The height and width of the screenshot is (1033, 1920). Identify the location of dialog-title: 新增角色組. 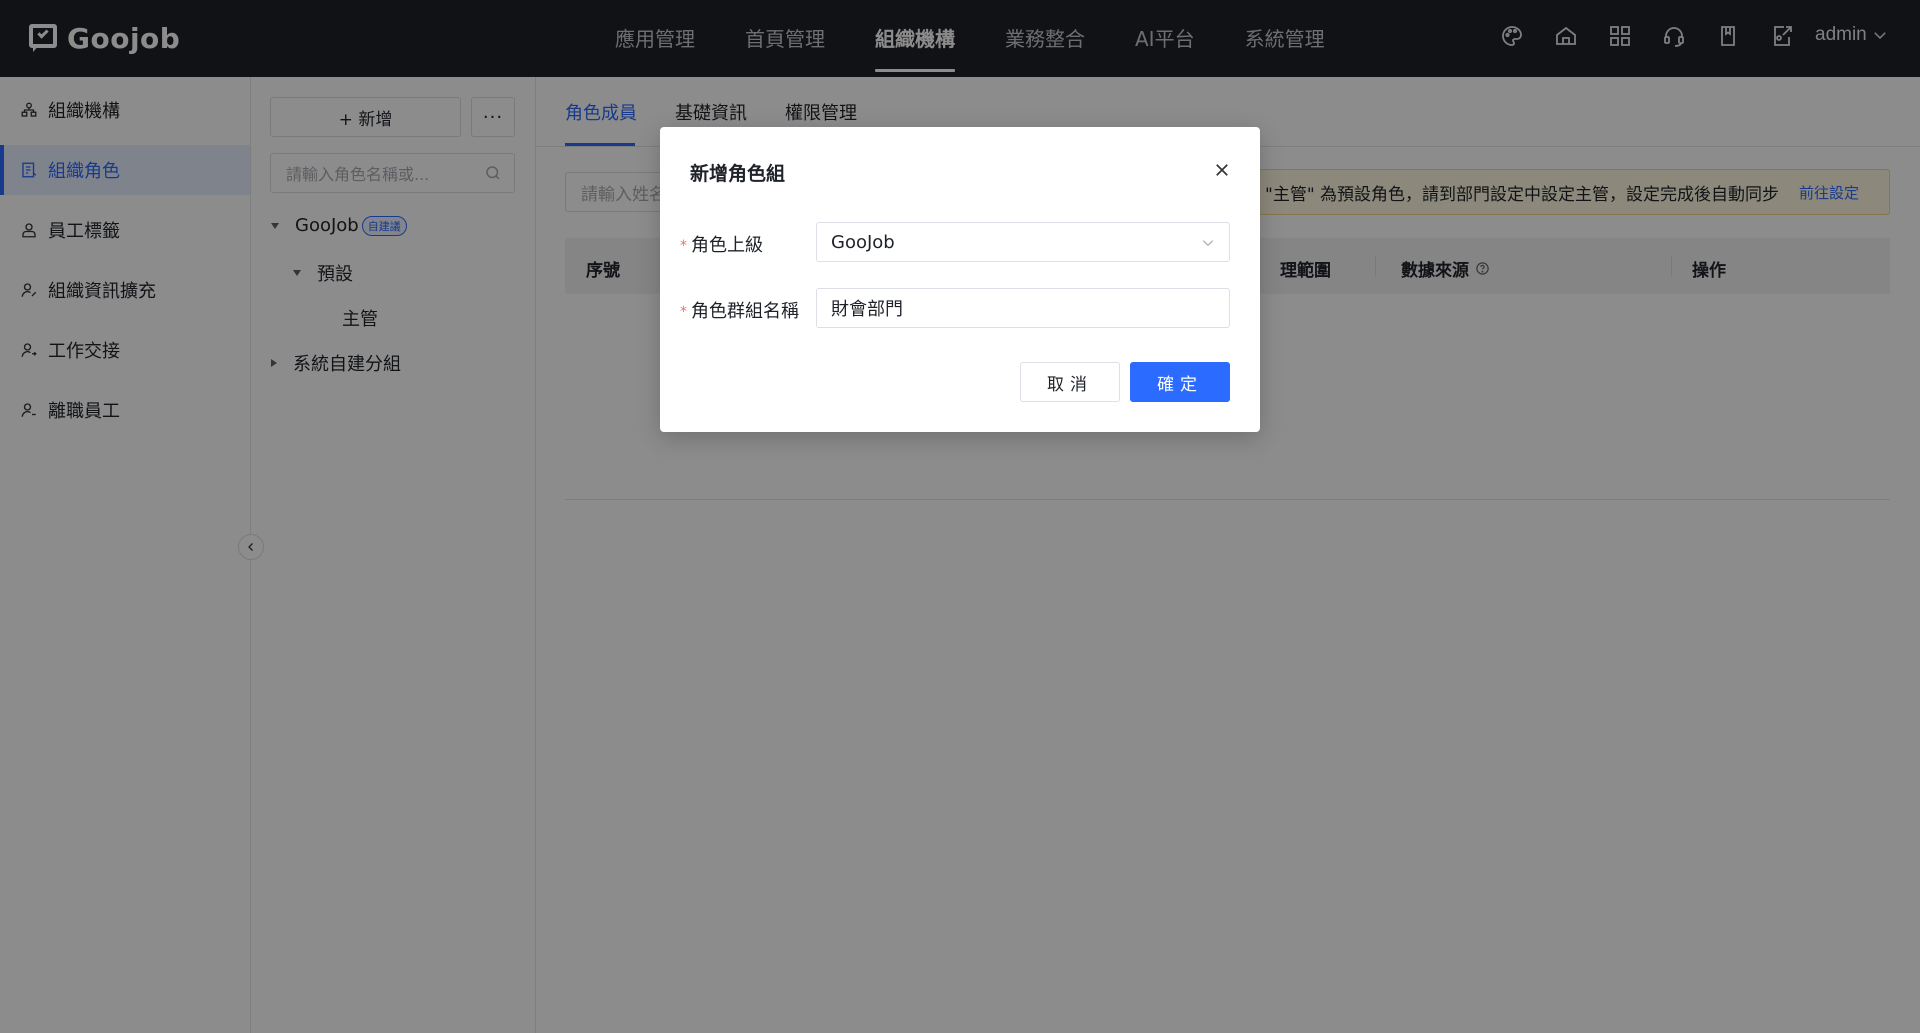
(738, 174).